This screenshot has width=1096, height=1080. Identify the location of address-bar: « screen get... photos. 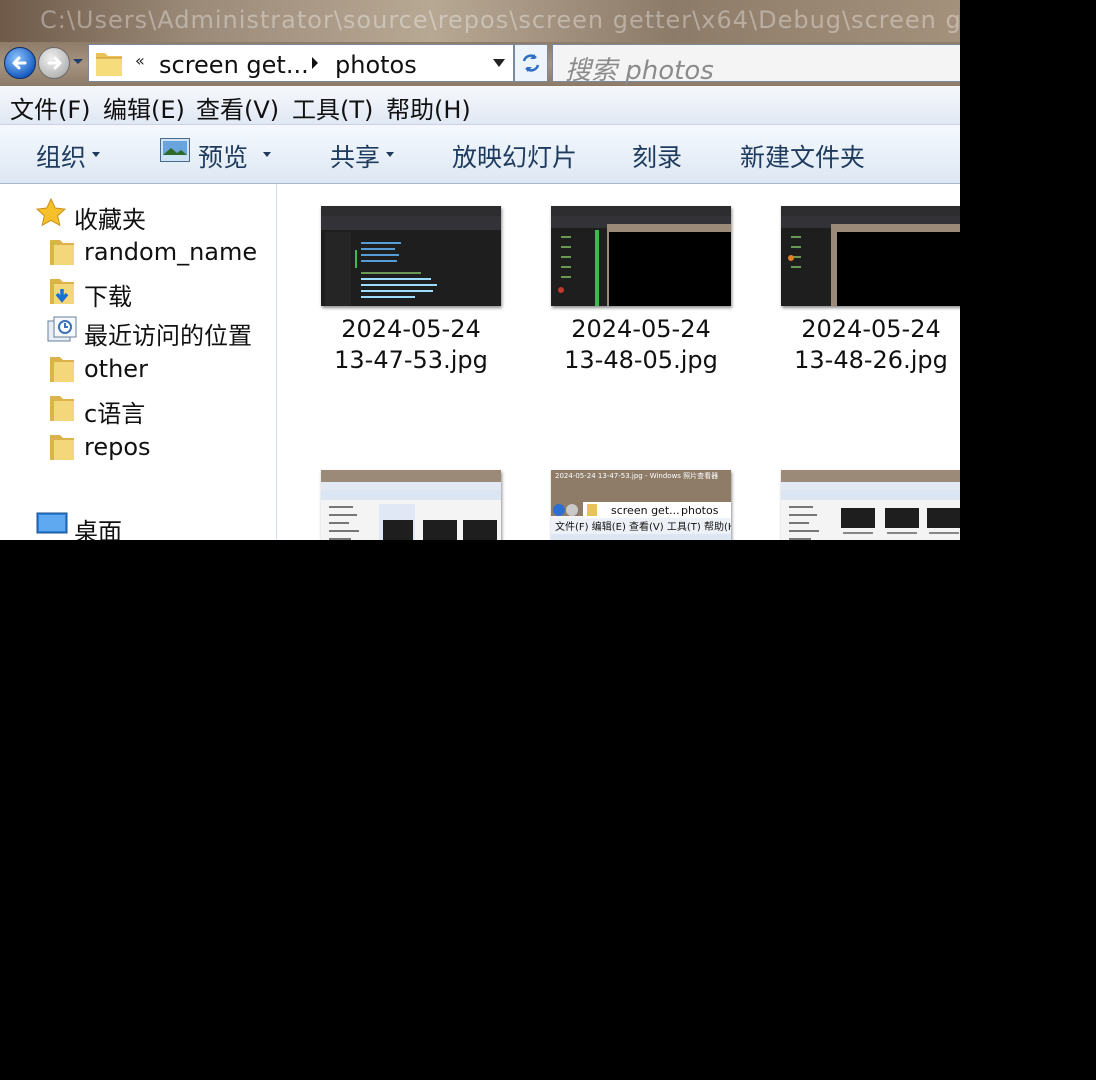
(301, 63).